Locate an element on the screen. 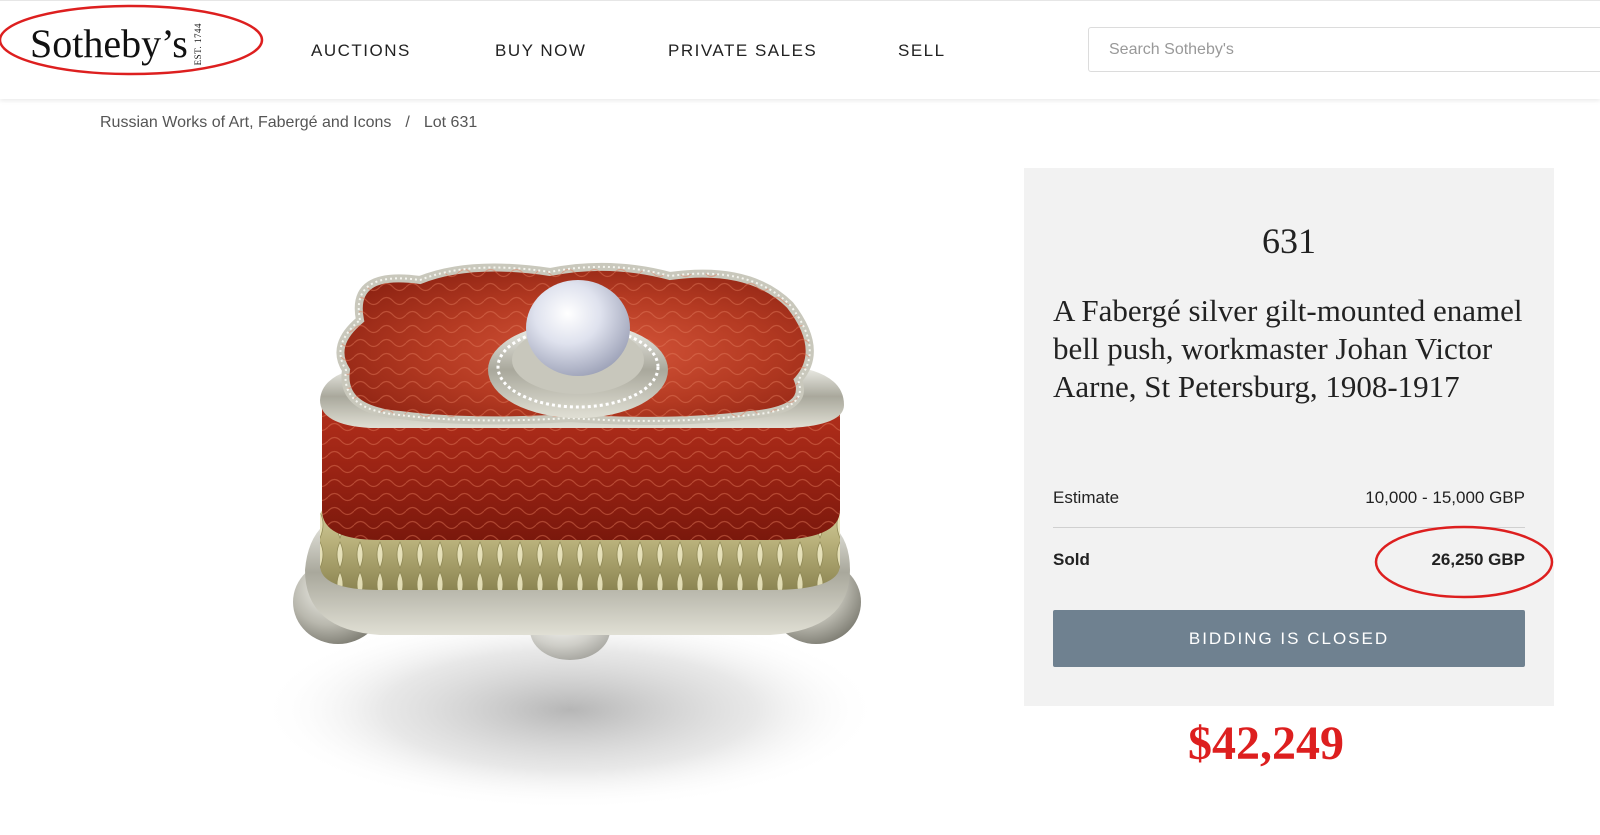 This screenshot has width=1600, height=835. sothebys-logo: Sotheby’s EST. 1744 is located at coordinates (121, 44).